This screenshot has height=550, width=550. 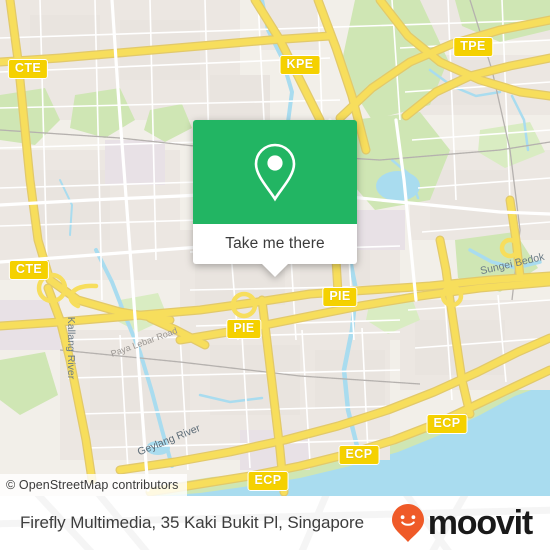 I want to click on moovit-logo: moovit, so click(x=462, y=523).